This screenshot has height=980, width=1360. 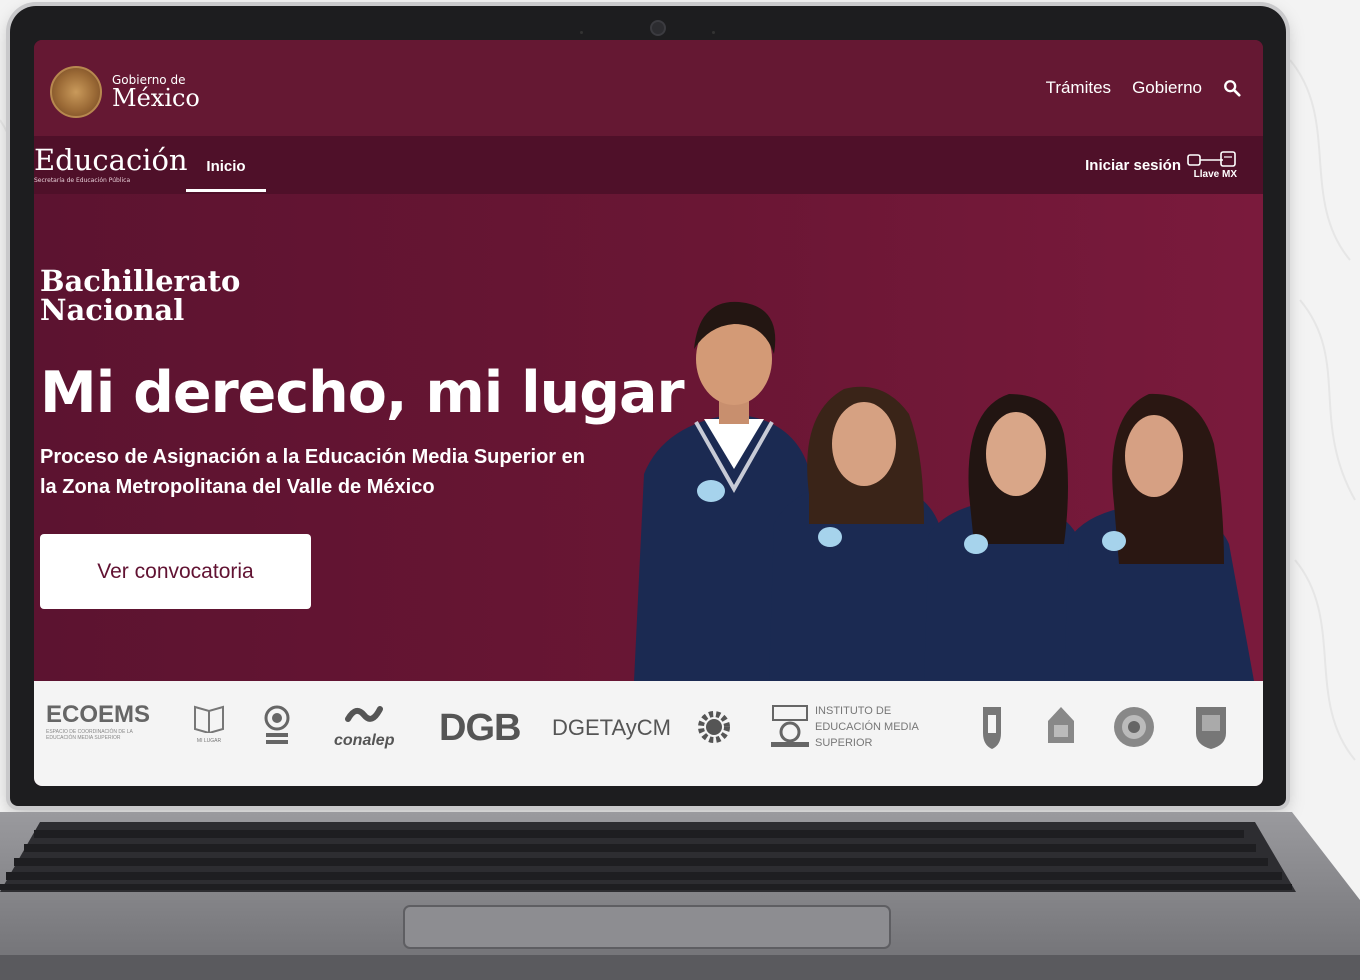 What do you see at coordinates (175, 571) in the screenshot?
I see `ver-convocatoria-button: Ver convocatoria` at bounding box center [175, 571].